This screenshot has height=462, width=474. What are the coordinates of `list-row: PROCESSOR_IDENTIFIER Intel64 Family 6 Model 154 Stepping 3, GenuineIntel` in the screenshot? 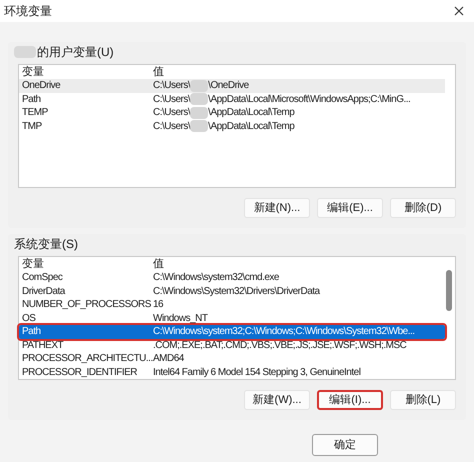 It's located at (232, 372).